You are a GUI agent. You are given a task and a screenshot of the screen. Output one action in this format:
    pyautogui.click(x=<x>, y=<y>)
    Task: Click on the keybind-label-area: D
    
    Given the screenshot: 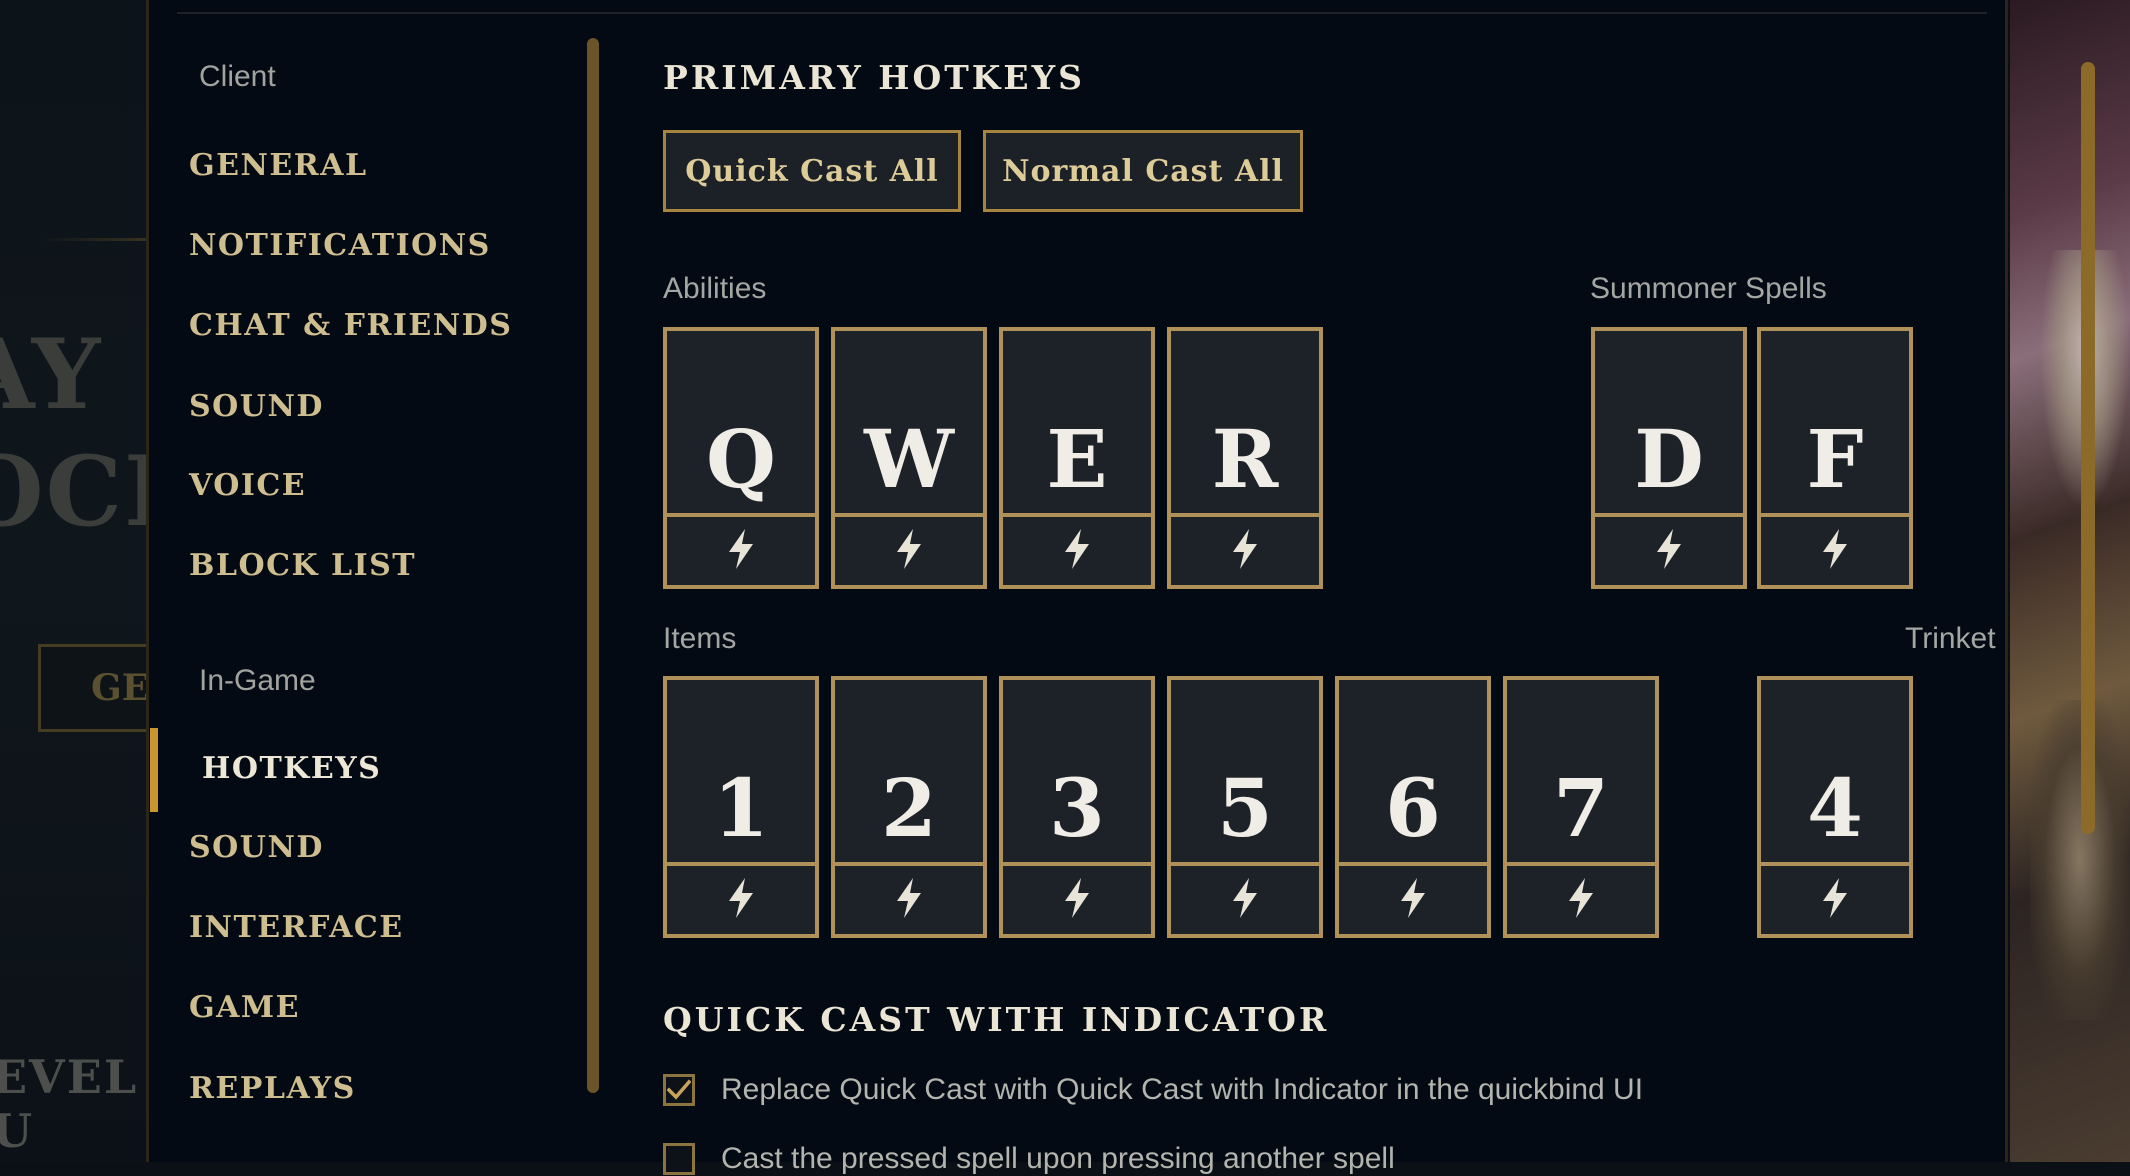 What is the action you would take?
    pyautogui.click(x=1669, y=424)
    